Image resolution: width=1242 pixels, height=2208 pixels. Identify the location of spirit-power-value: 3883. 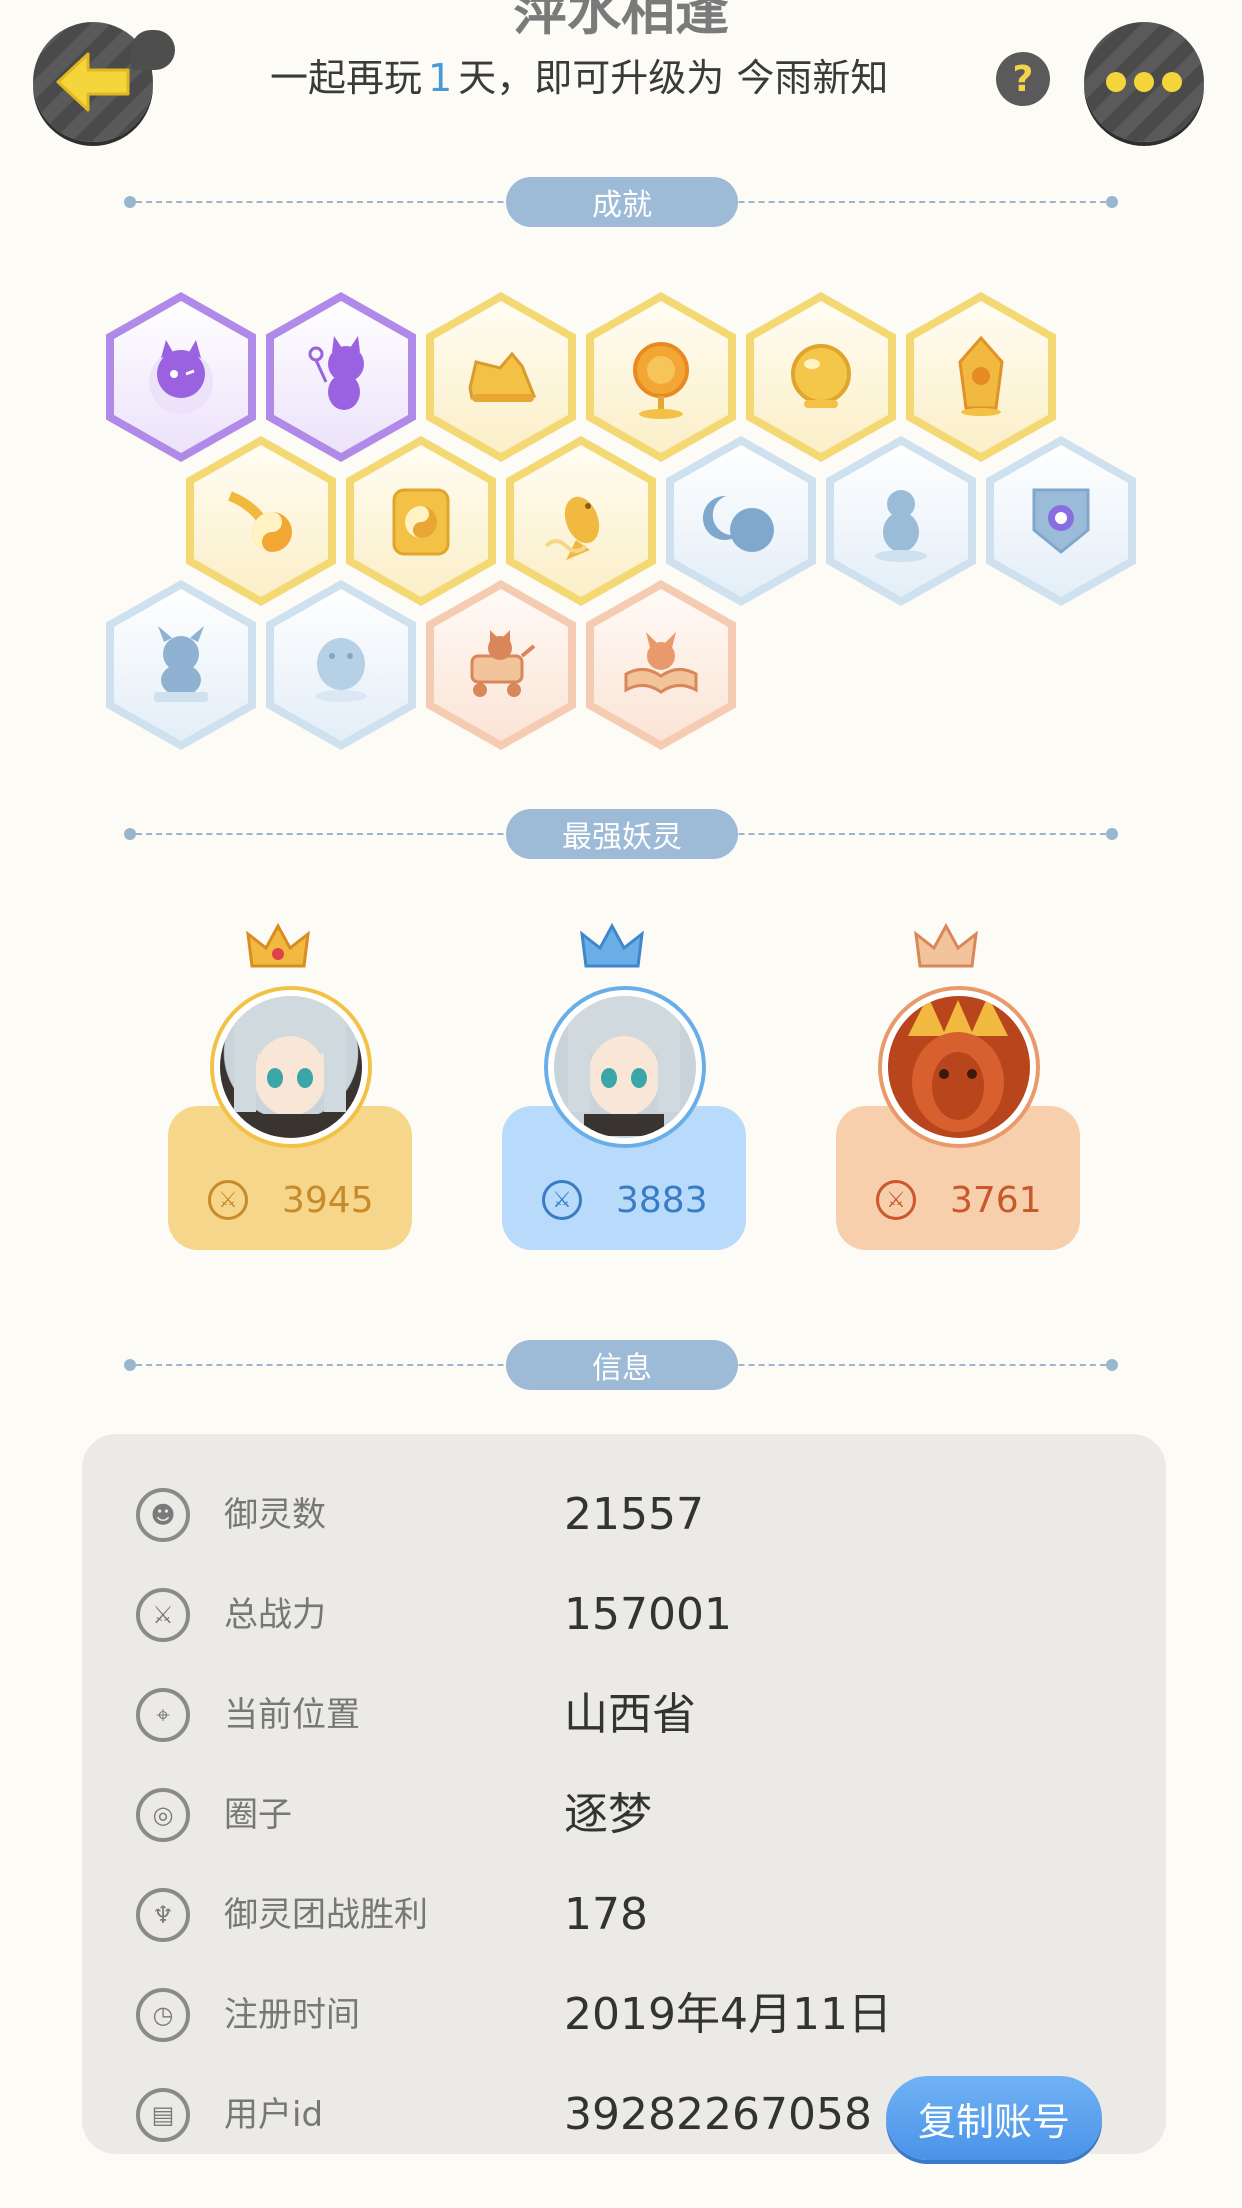
(662, 1200).